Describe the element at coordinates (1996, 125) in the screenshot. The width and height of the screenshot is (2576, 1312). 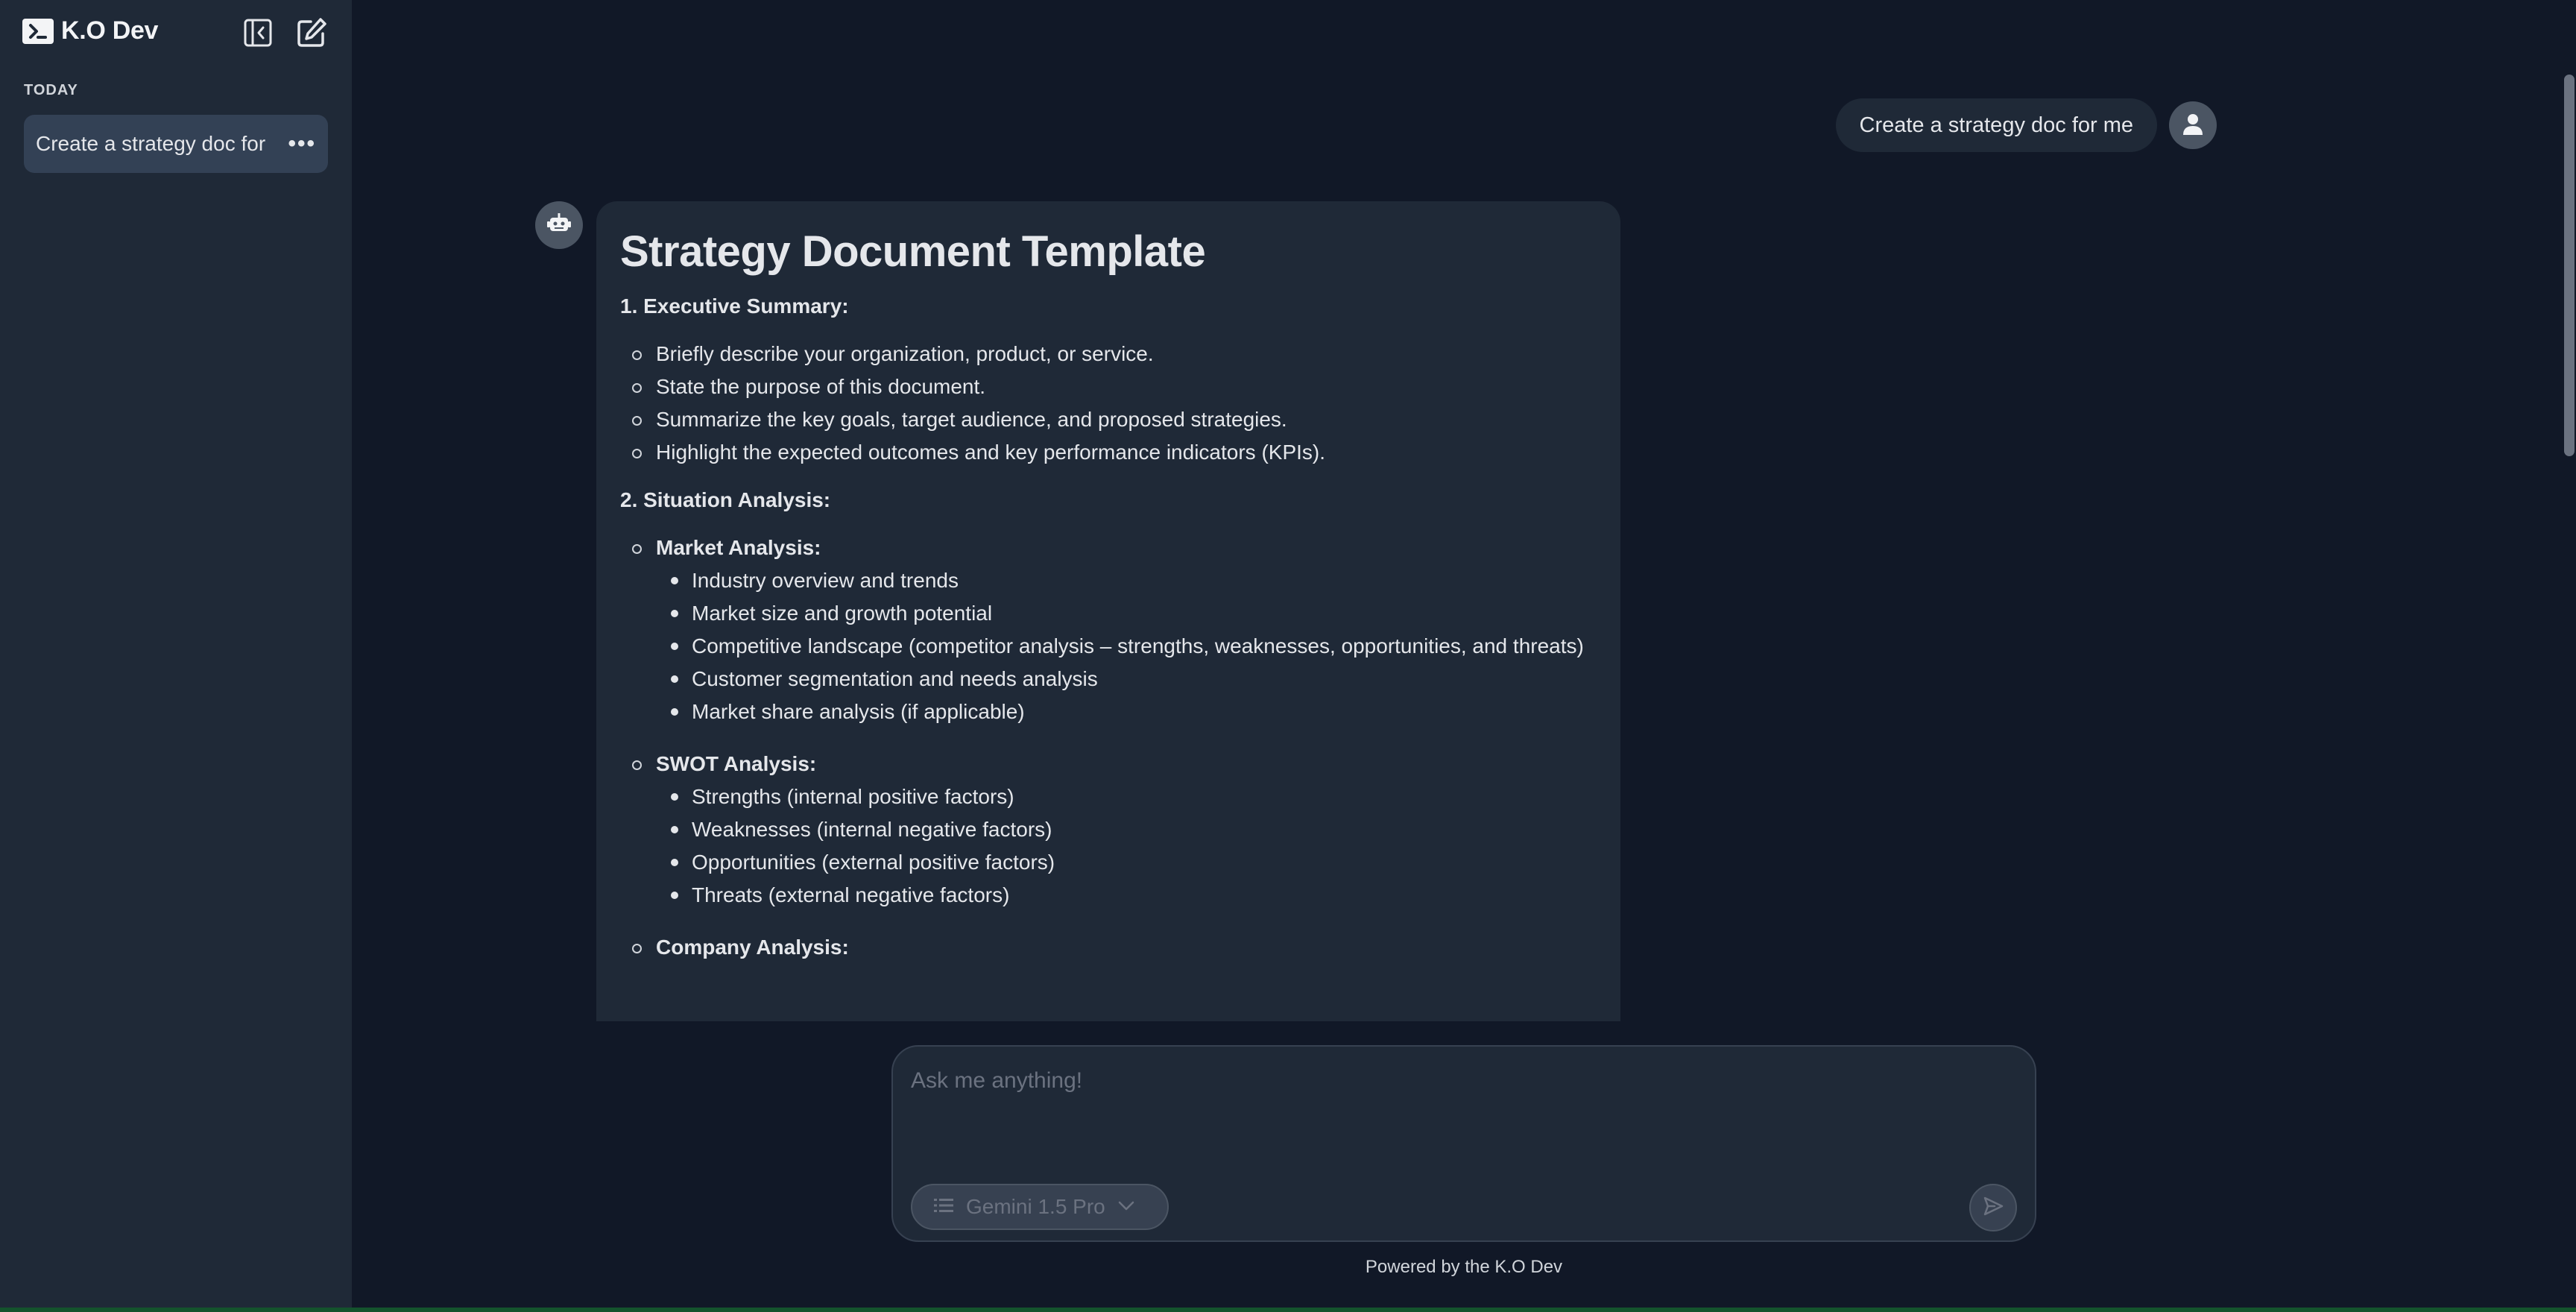
I see `user-message-bubble: Create a strategy doc for me` at that location.